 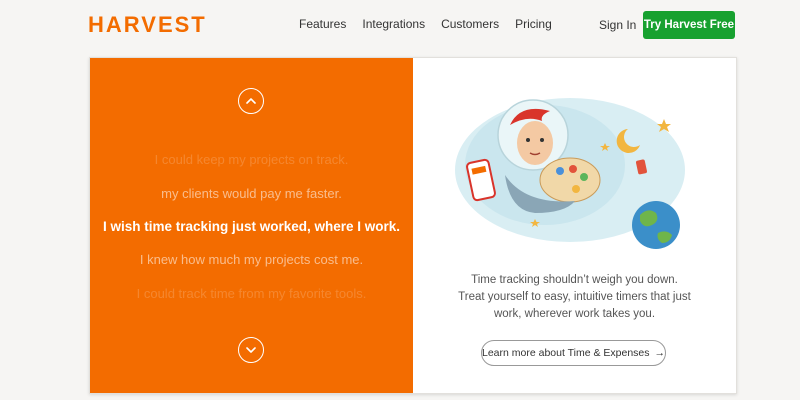 I want to click on learn-more-label: Learn more about Time & Expenses, so click(x=566, y=353).